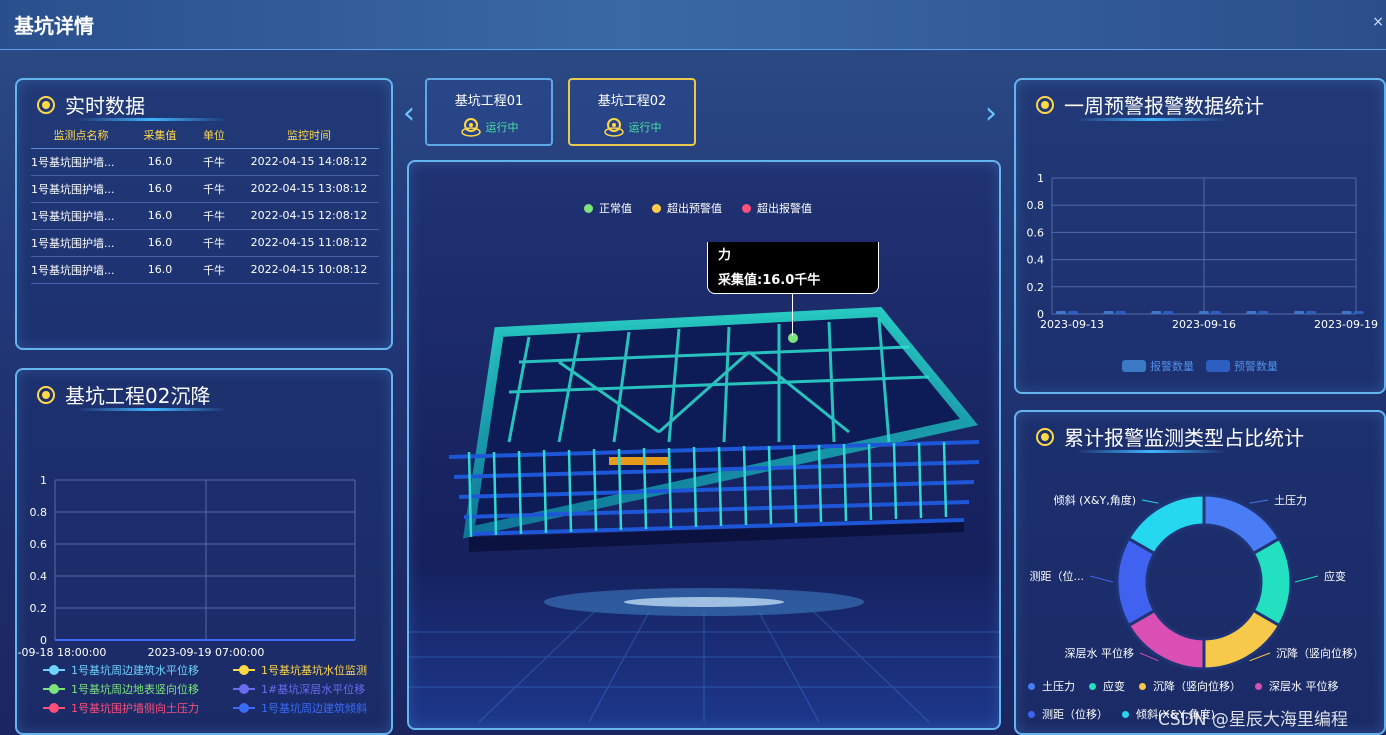 This screenshot has height=735, width=1386. I want to click on legend-item: 1号基坑周边建筑水平位移, so click(138, 669).